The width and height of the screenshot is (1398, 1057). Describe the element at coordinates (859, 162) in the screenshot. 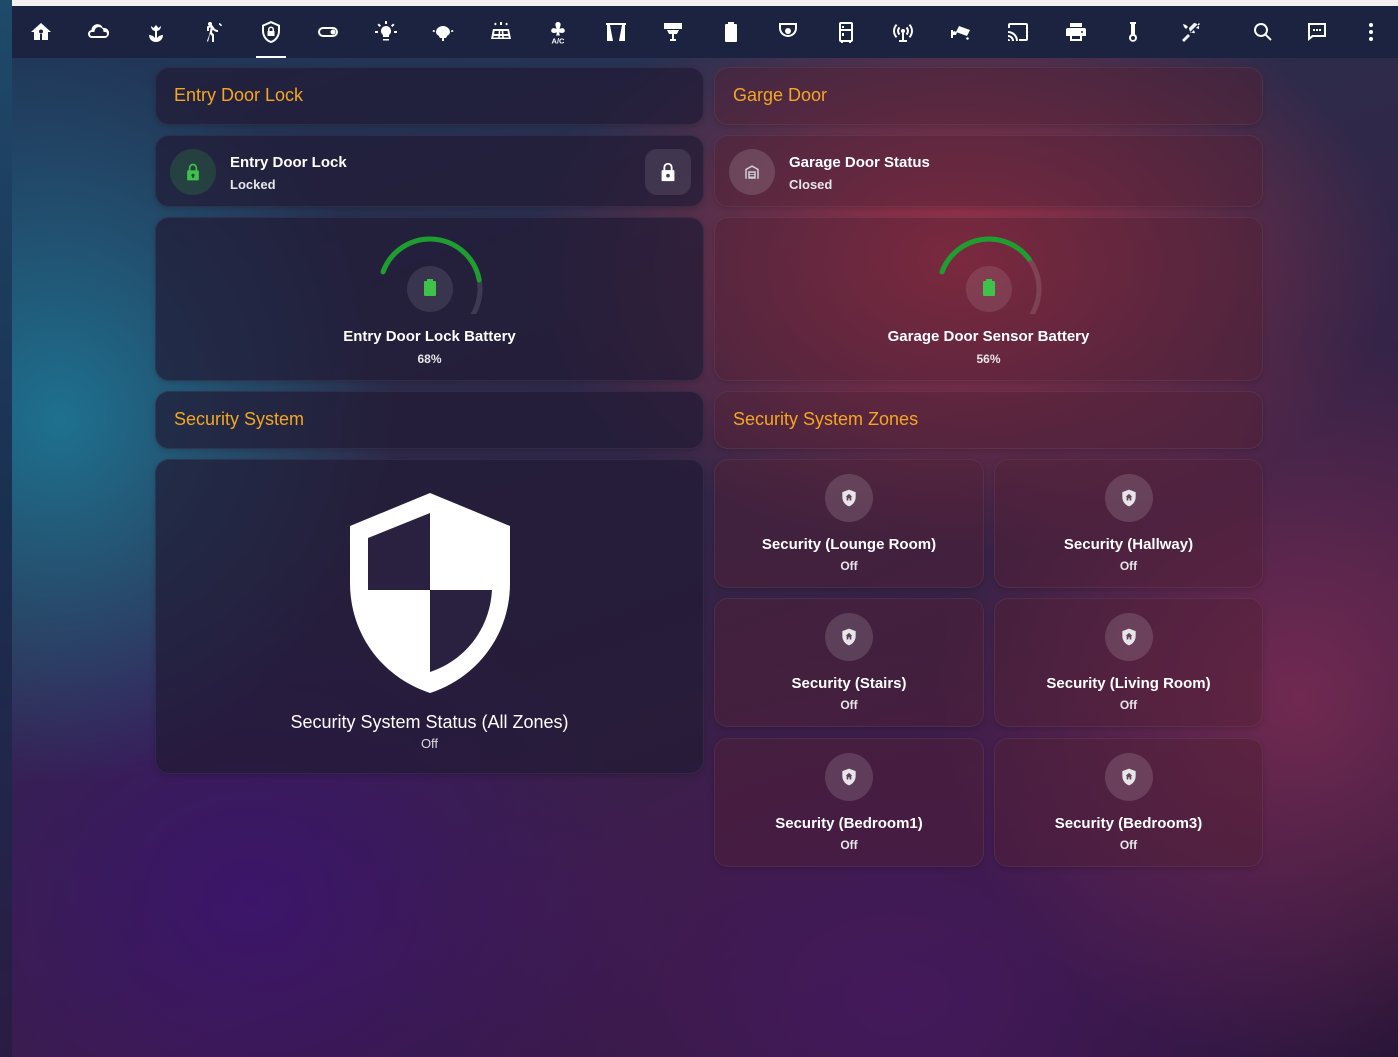

I see `entity-name: Garage Door Status` at that location.